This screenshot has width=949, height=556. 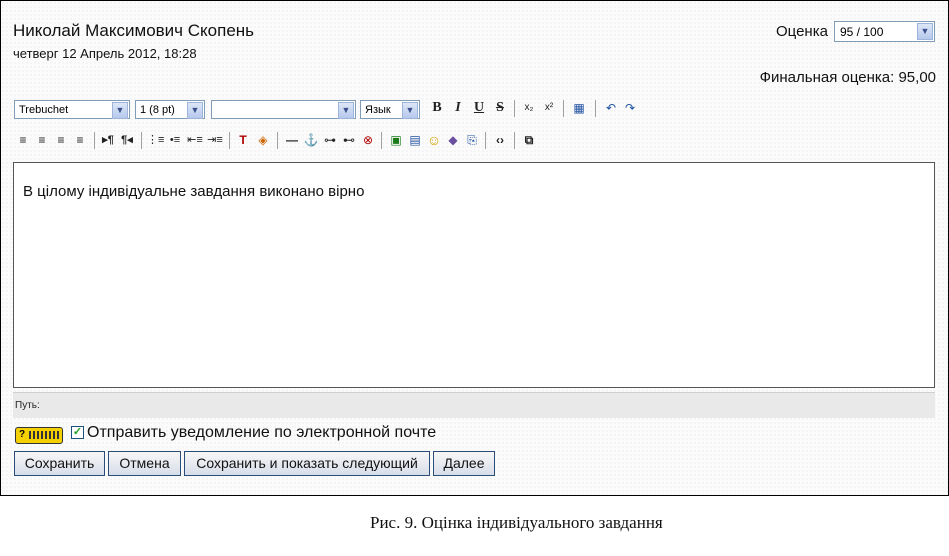 I want to click on grade-select-value: 95 / 100, so click(x=862, y=32).